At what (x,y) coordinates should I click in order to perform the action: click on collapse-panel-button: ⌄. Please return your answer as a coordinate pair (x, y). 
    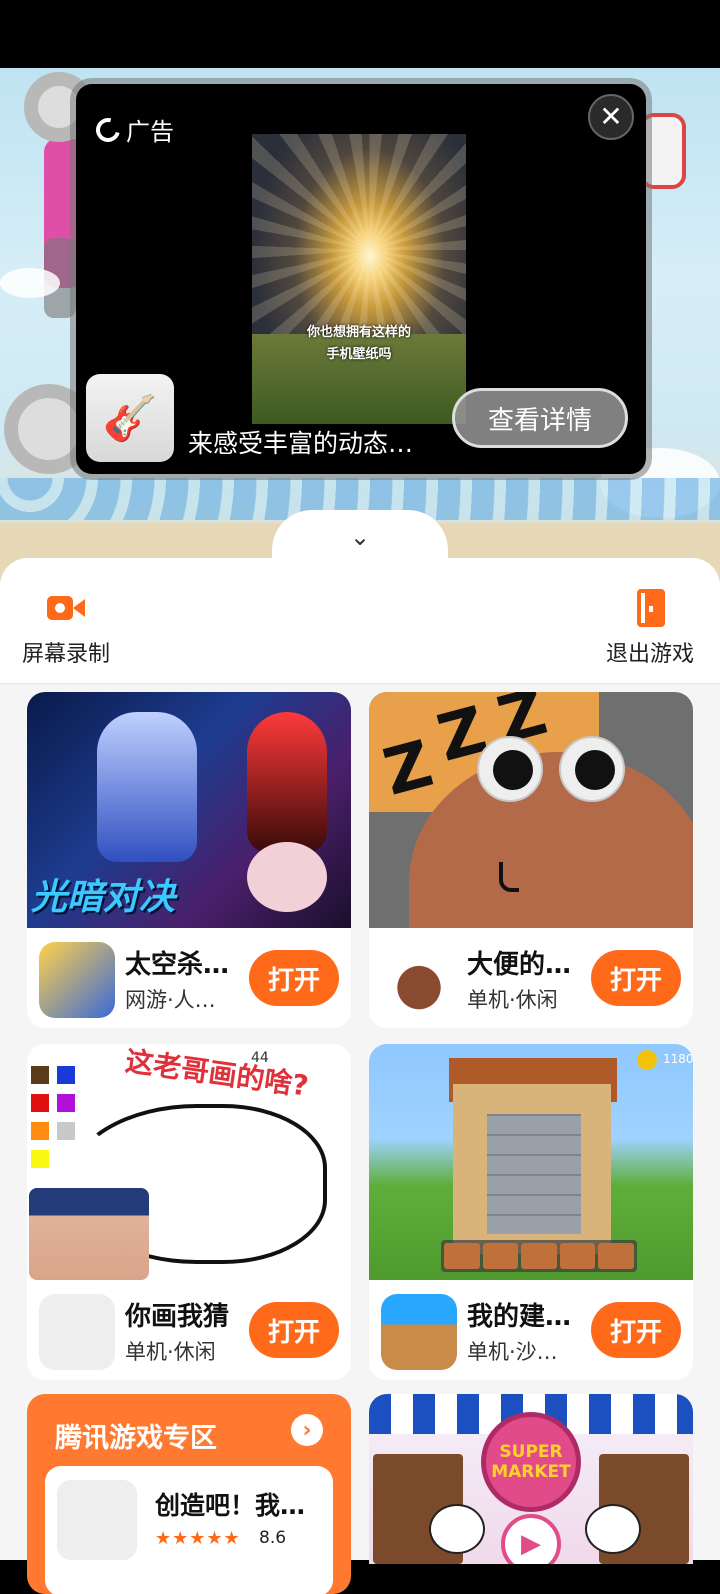
    Looking at the image, I should click on (360, 537).